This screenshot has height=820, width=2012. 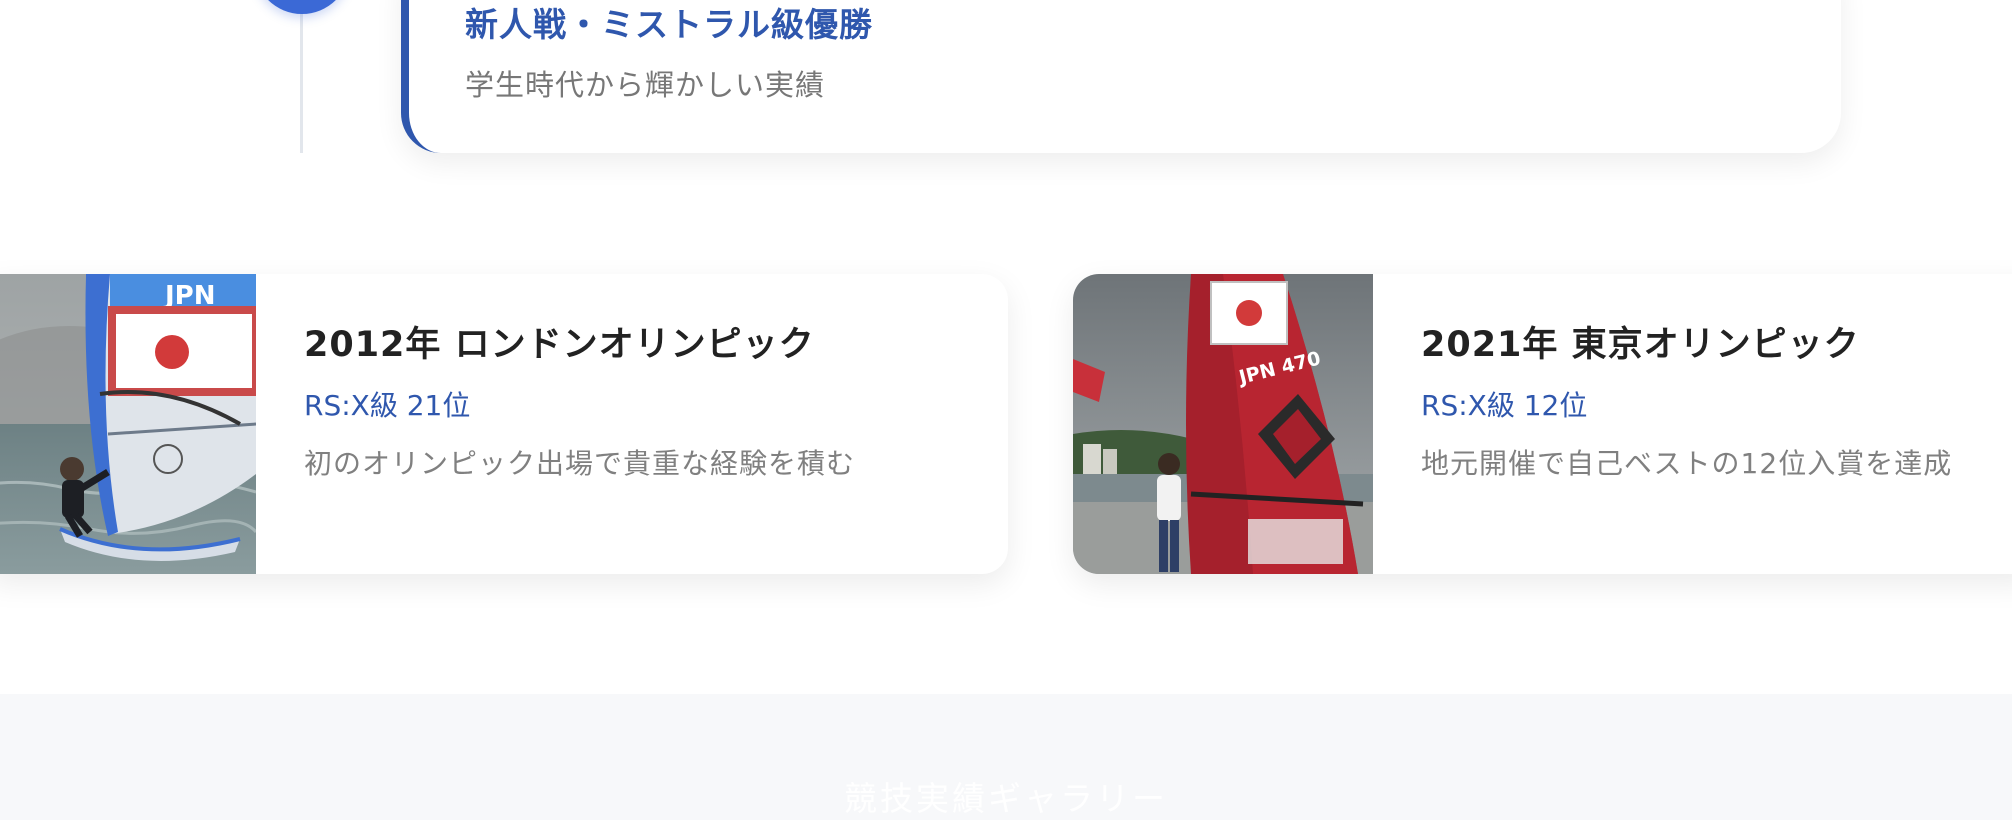 What do you see at coordinates (1121, 76) in the screenshot?
I see `timeline-card: 新人戦・ミストラル級優勝 学生時代から輝かしい実績` at bounding box center [1121, 76].